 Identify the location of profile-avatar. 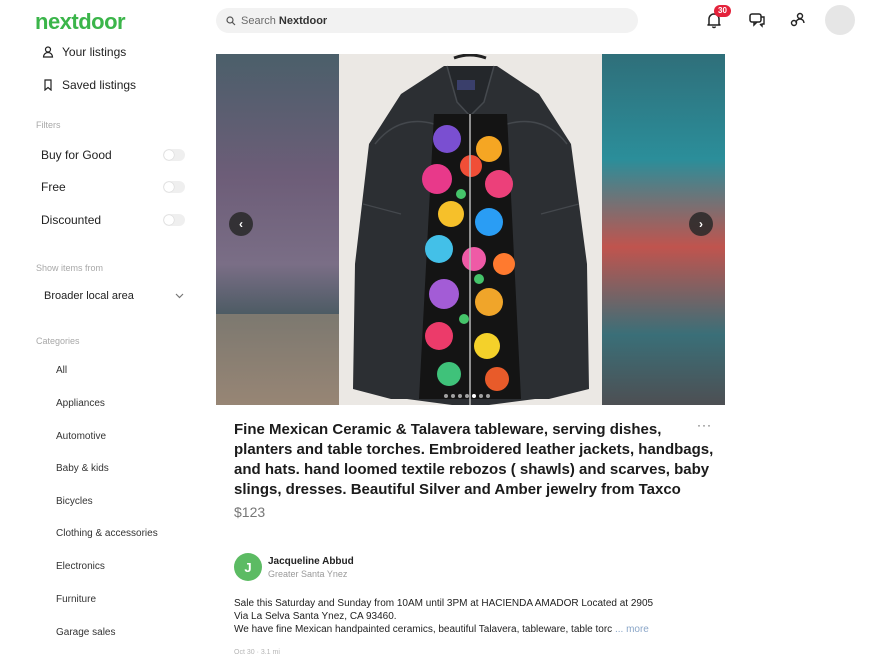
(840, 20).